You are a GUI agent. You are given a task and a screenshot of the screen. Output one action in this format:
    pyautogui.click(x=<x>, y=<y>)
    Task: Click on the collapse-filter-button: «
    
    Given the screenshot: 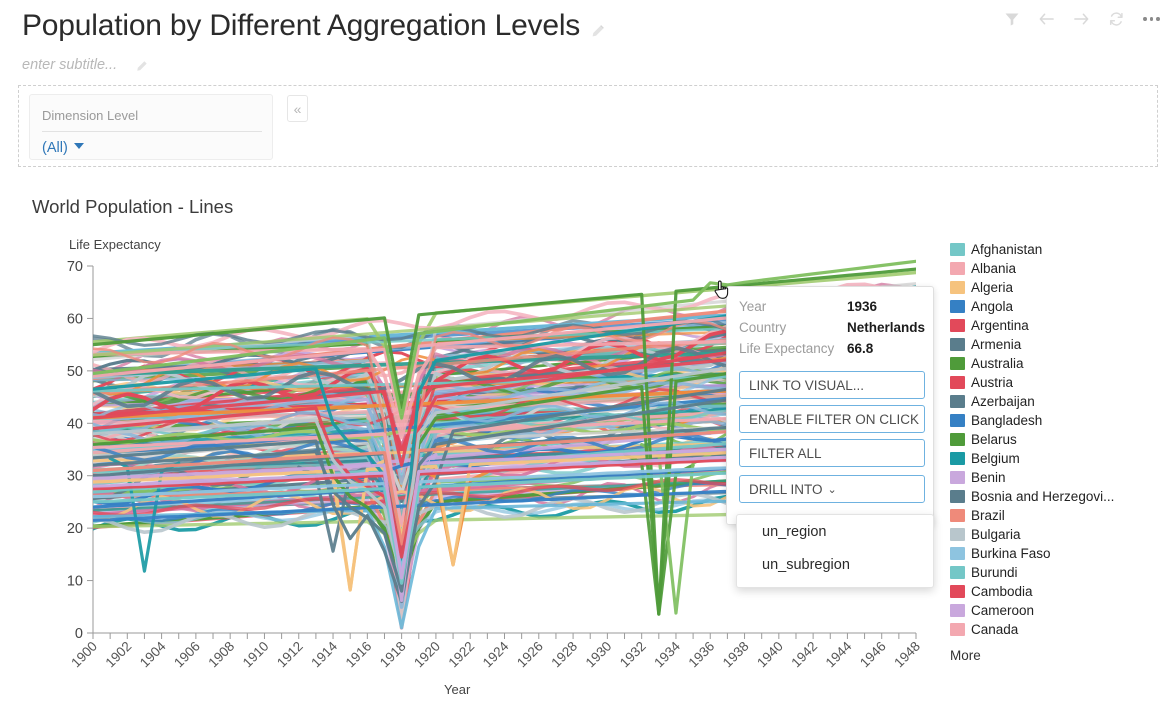 What is the action you would take?
    pyautogui.click(x=297, y=108)
    